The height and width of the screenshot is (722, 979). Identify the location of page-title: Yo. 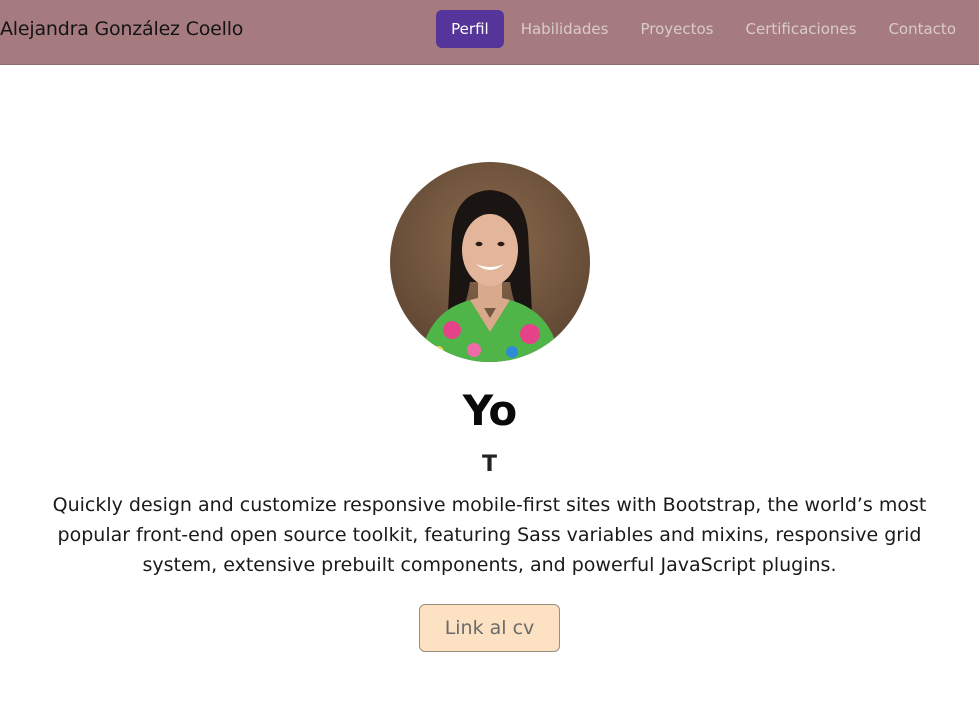
(489, 410).